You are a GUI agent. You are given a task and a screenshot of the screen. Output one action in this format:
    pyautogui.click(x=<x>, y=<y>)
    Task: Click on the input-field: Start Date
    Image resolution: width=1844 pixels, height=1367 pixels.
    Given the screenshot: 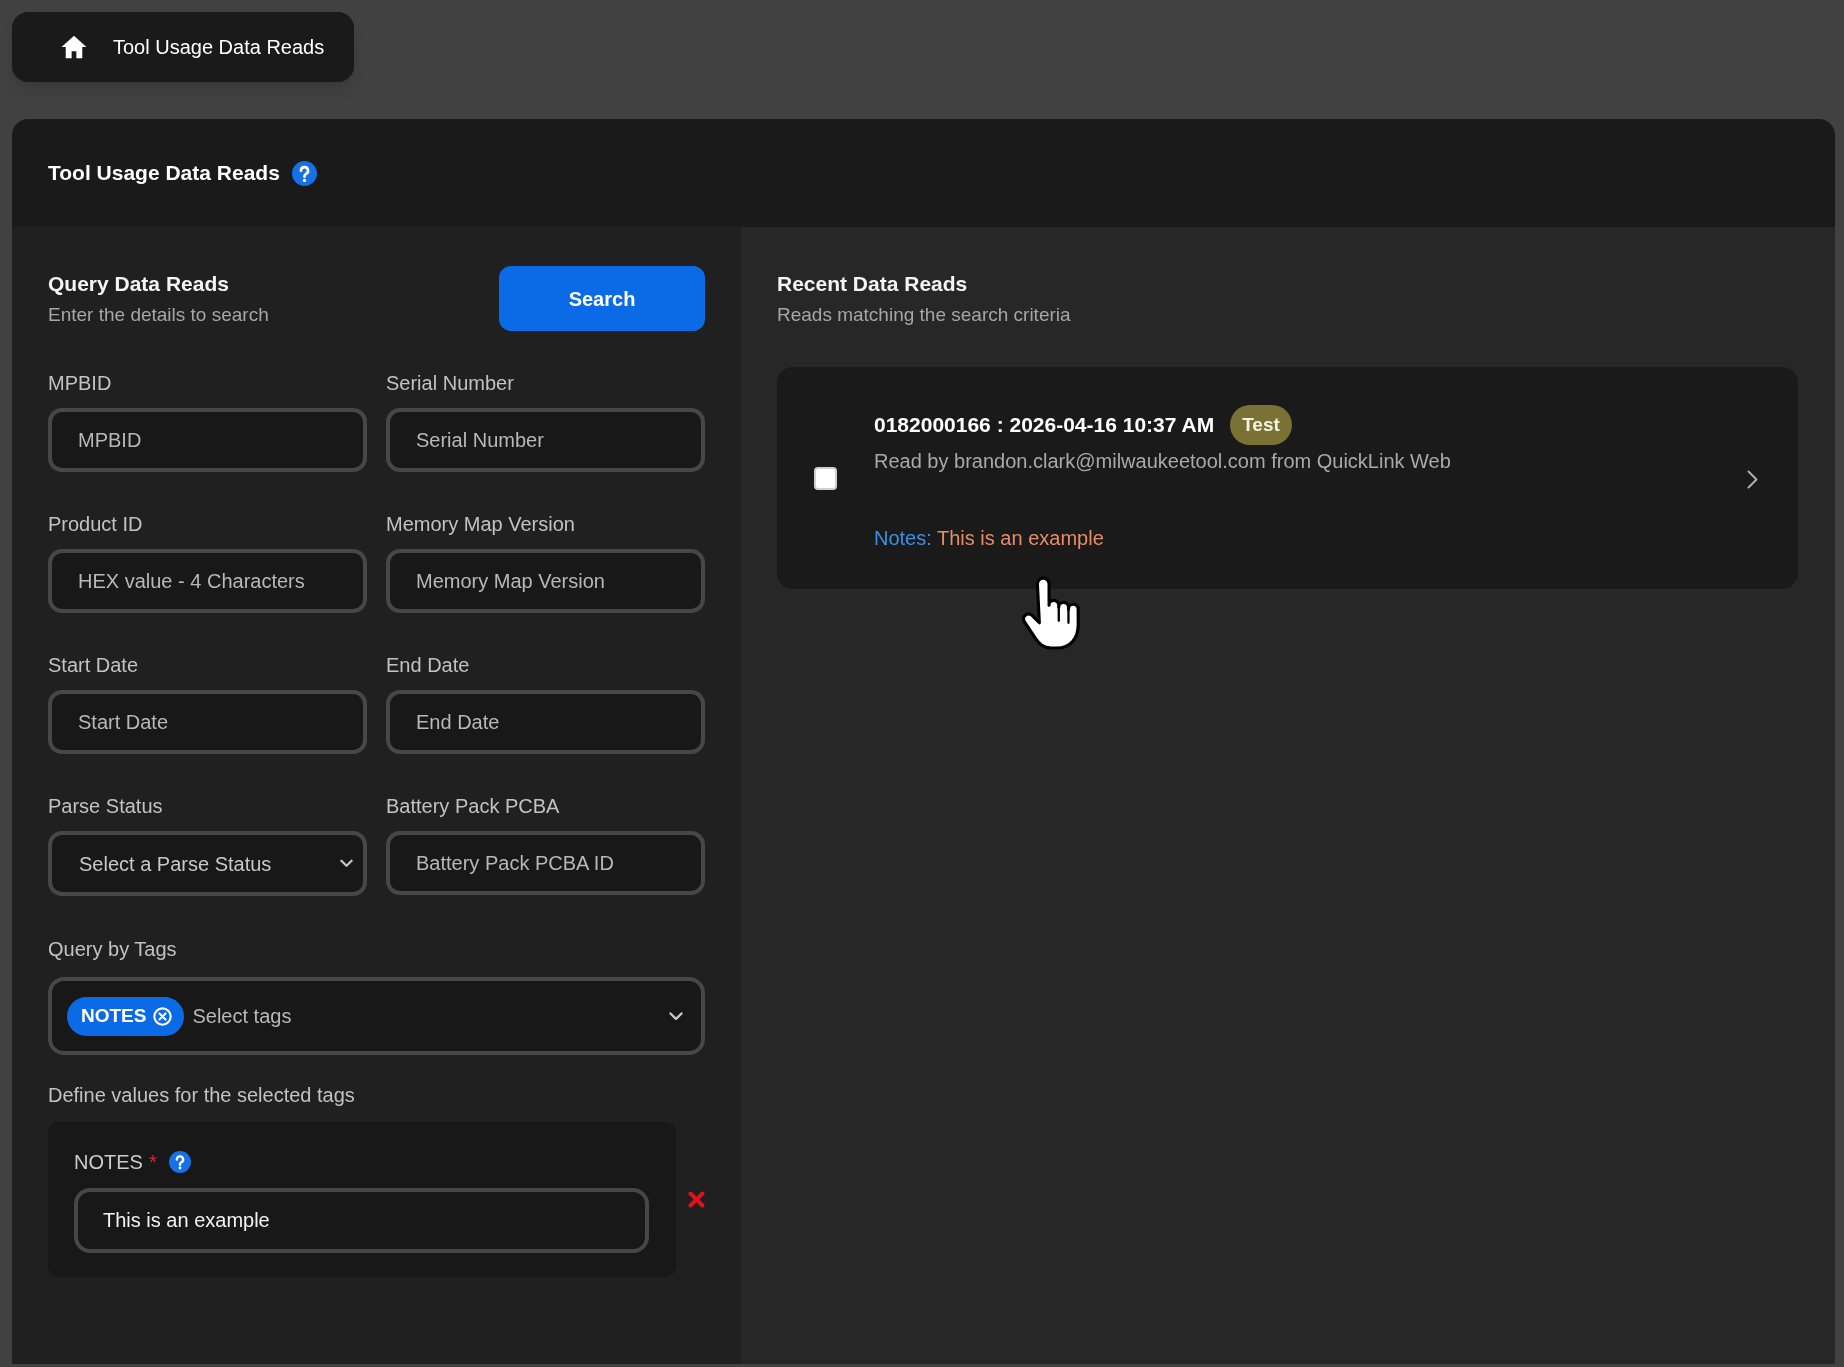 What is the action you would take?
    pyautogui.click(x=207, y=722)
    